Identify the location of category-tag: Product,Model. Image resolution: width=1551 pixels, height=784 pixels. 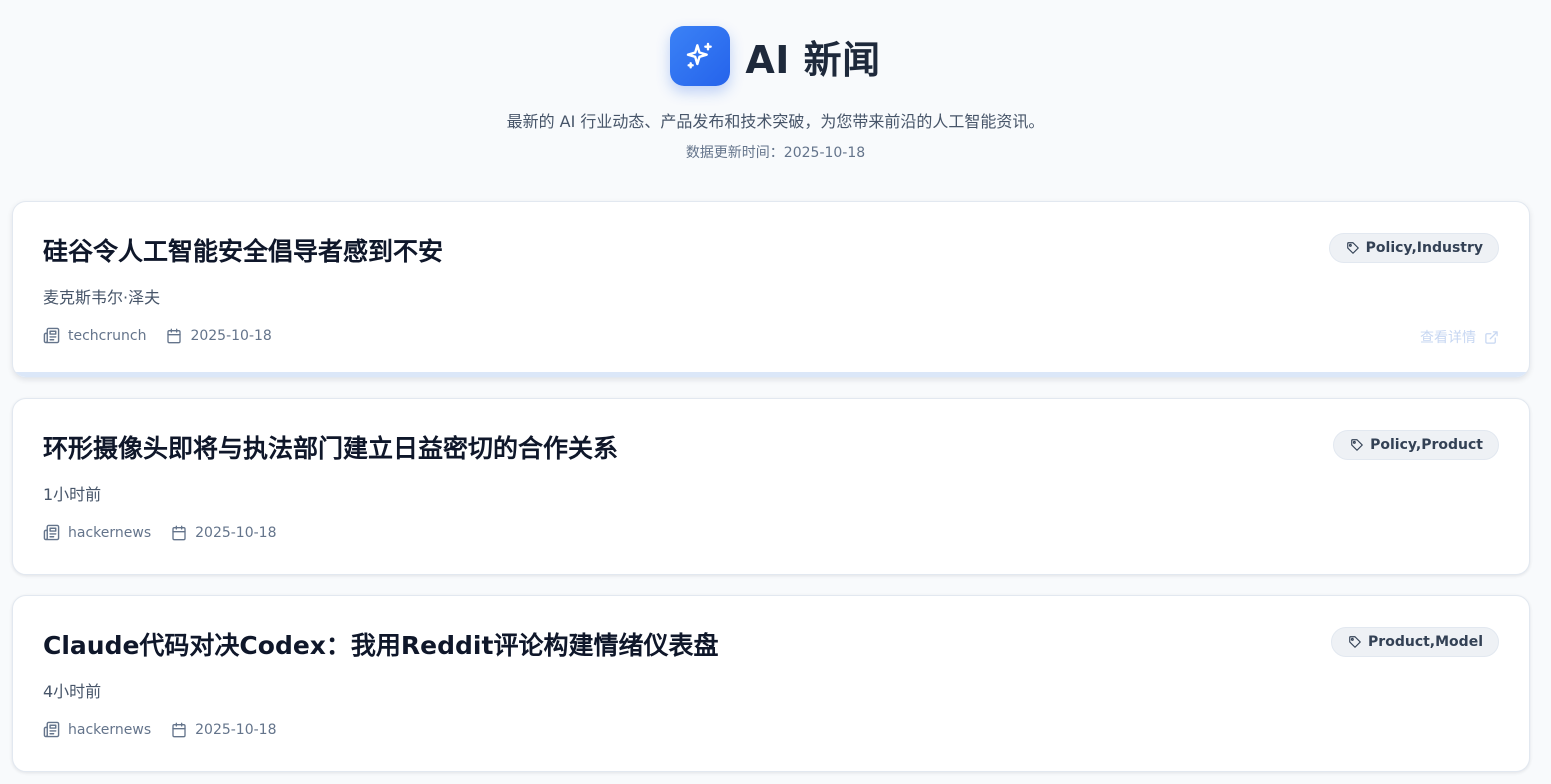
(1415, 642).